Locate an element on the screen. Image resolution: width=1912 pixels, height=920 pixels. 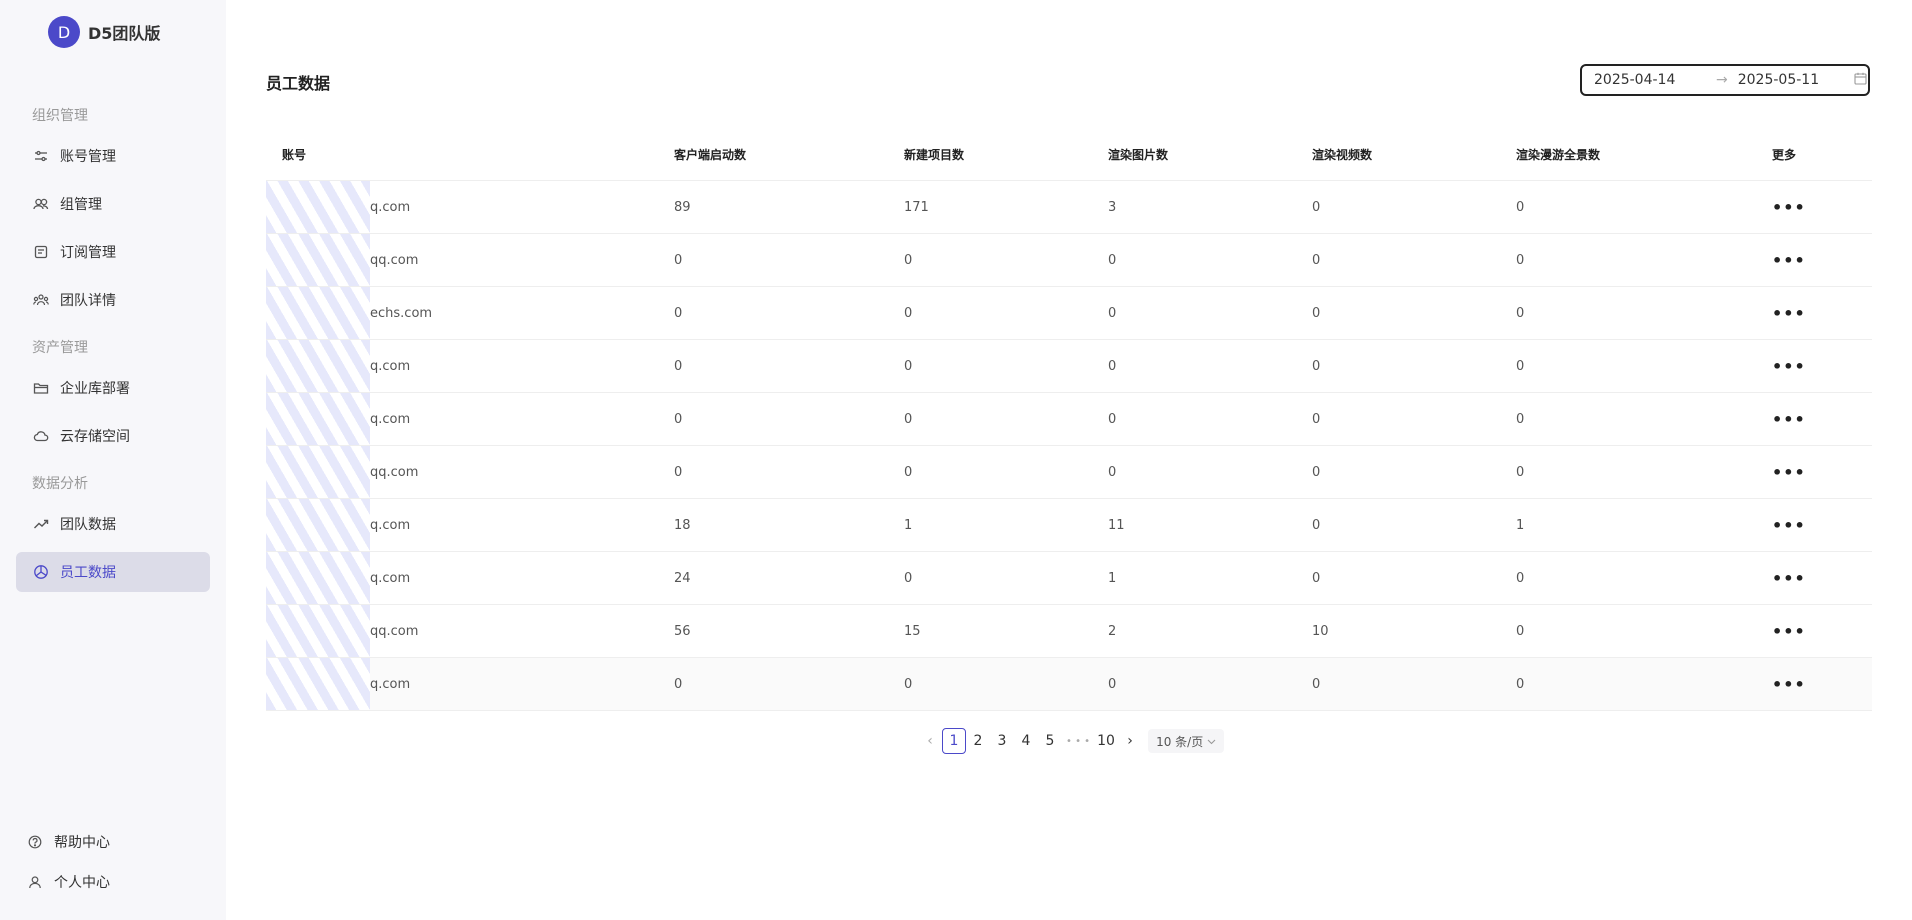
page-1: 1 is located at coordinates (954, 741).